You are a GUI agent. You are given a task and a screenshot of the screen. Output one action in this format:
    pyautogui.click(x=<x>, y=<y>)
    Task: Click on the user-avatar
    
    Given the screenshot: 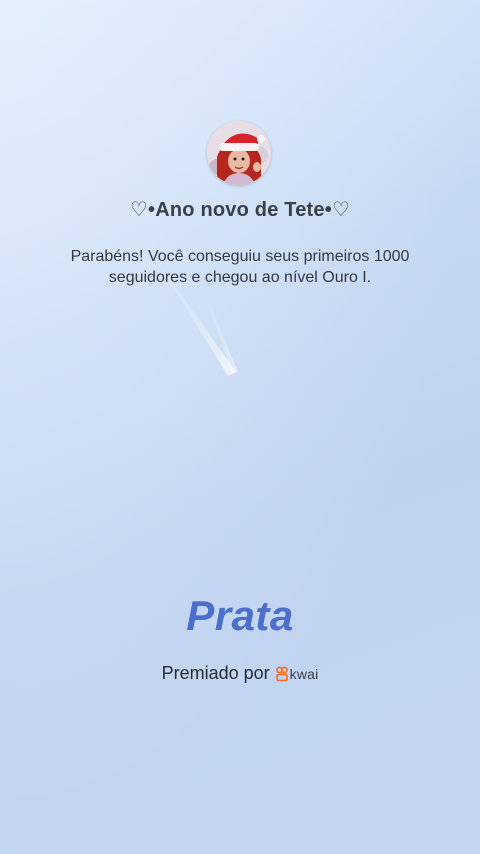 What is the action you would take?
    pyautogui.click(x=239, y=153)
    